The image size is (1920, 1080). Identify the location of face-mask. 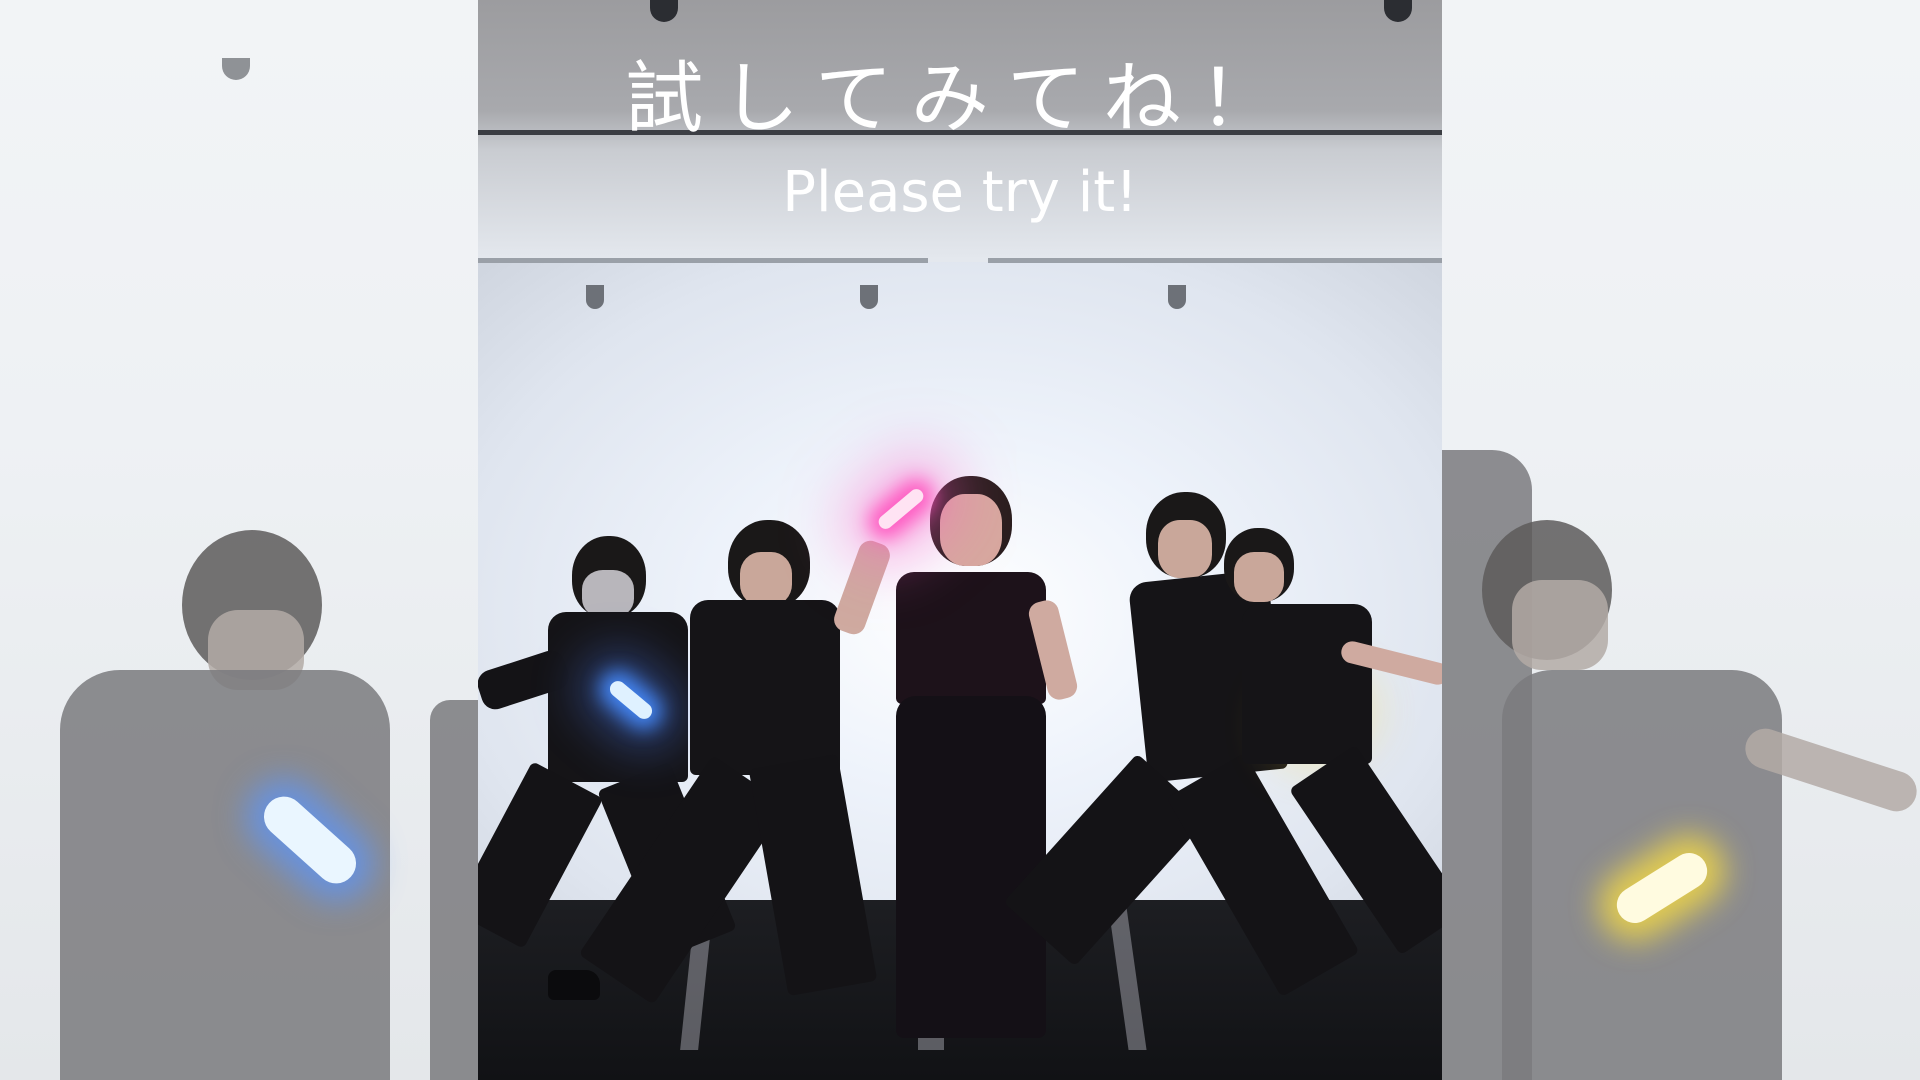
(608, 594).